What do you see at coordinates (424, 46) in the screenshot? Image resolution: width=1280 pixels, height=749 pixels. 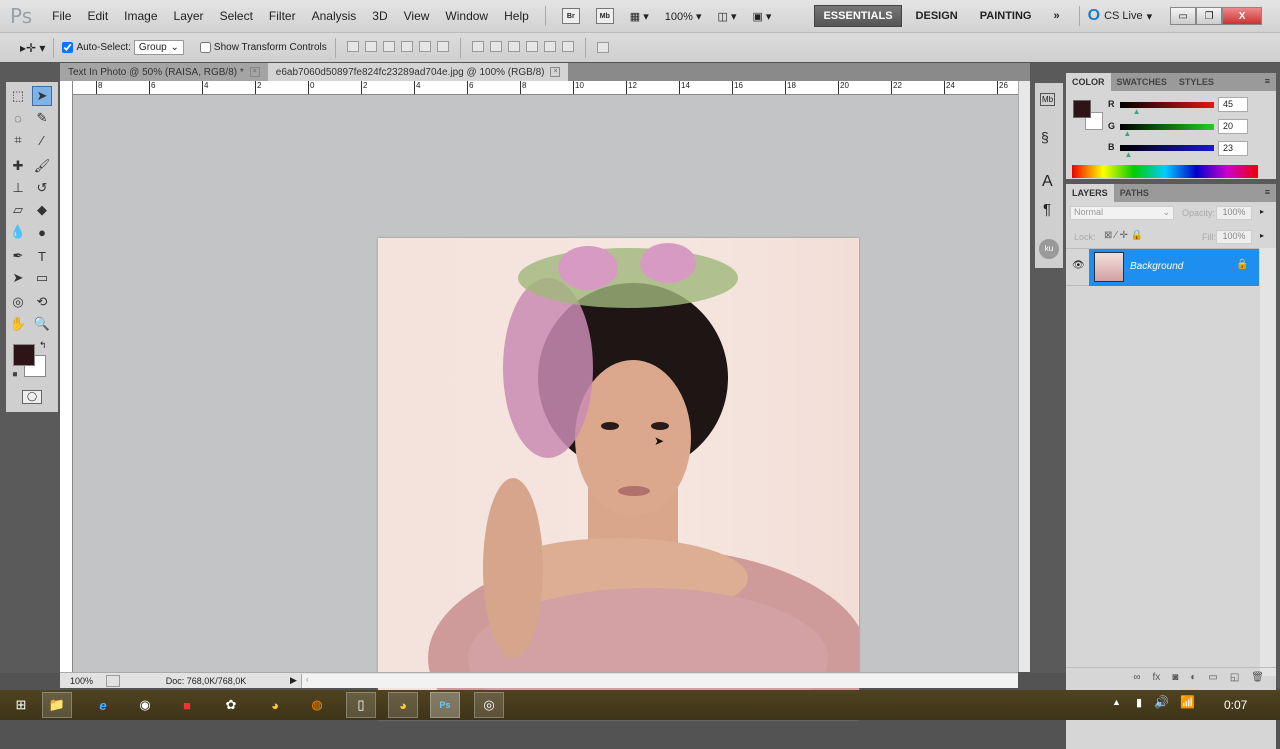 I see `align-hcenter-icon` at bounding box center [424, 46].